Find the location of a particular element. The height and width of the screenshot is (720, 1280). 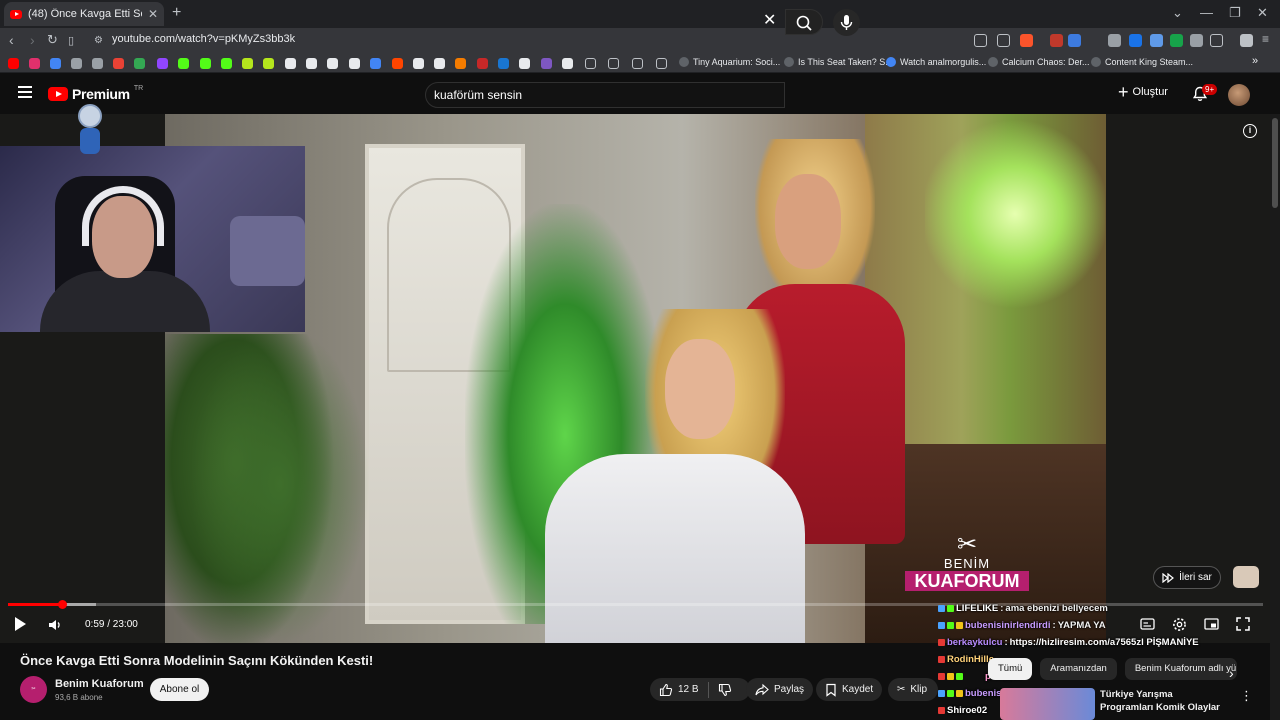

bookmark-purple-icon is located at coordinates (546, 63).